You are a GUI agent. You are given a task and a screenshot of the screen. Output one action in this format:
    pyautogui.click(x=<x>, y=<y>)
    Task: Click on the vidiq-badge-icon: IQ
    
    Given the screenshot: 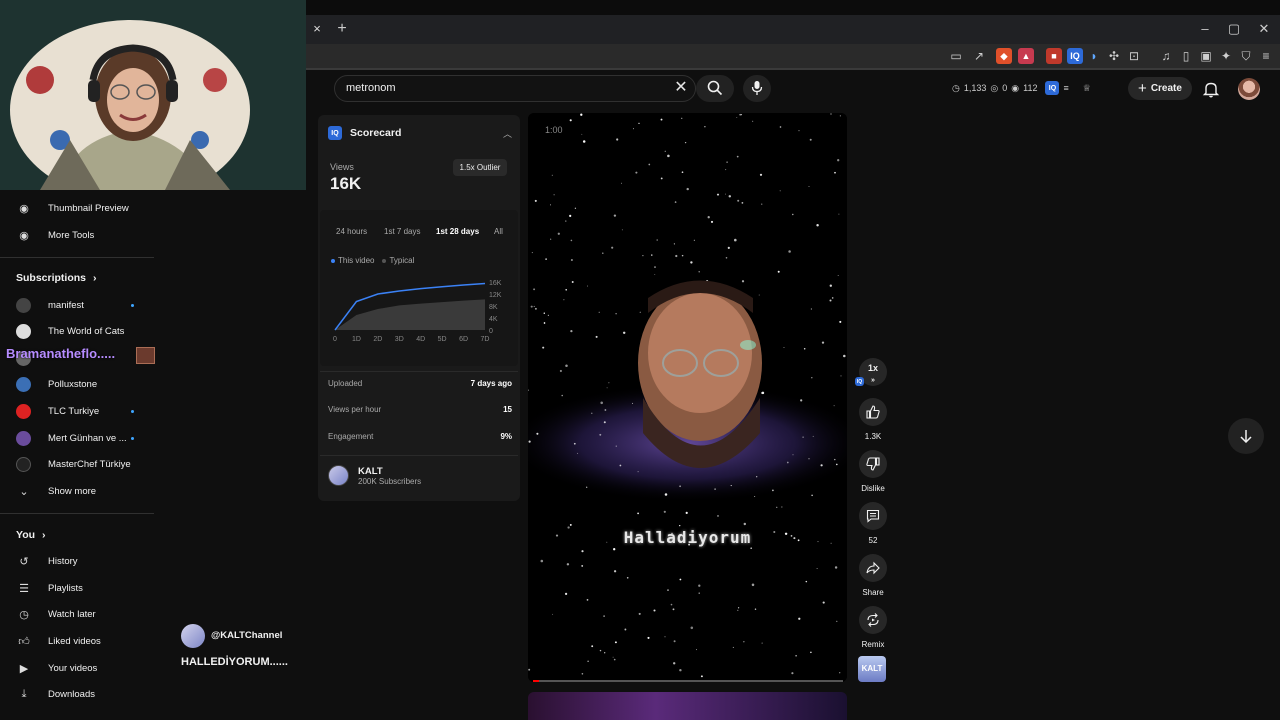 What is the action you would take?
    pyautogui.click(x=859, y=381)
    